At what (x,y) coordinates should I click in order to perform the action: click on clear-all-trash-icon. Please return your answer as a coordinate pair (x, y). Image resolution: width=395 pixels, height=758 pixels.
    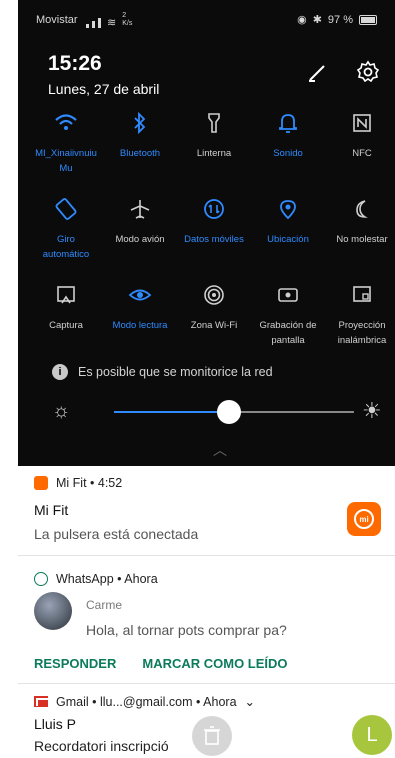
    Looking at the image, I should click on (212, 736).